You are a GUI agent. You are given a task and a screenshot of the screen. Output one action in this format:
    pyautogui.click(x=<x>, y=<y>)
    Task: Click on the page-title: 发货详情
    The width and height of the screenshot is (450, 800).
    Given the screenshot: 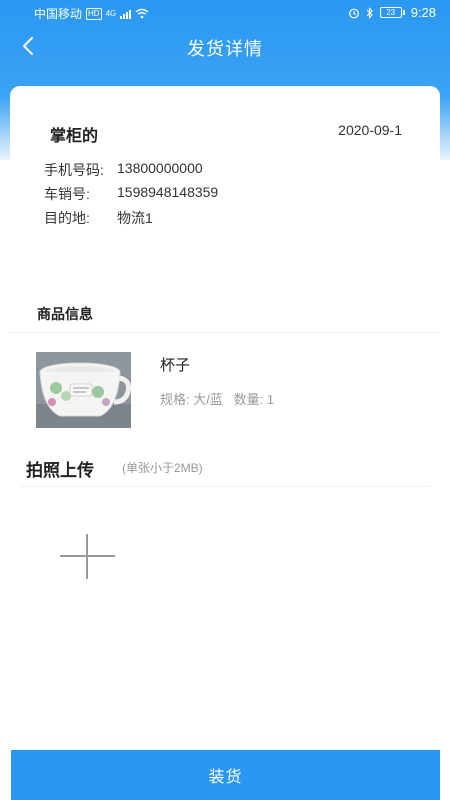 What is the action you would take?
    pyautogui.click(x=225, y=49)
    